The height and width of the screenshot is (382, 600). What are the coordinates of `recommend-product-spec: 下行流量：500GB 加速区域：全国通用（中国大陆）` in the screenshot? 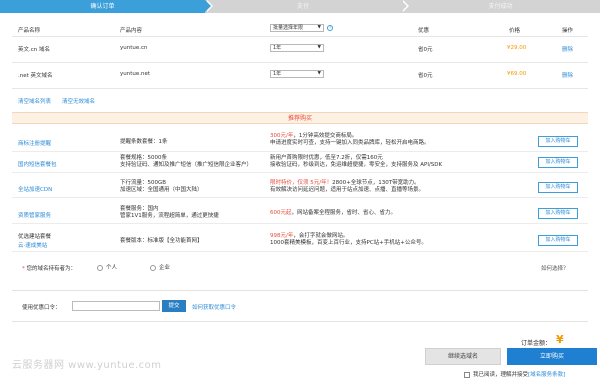 It's located at (161, 187).